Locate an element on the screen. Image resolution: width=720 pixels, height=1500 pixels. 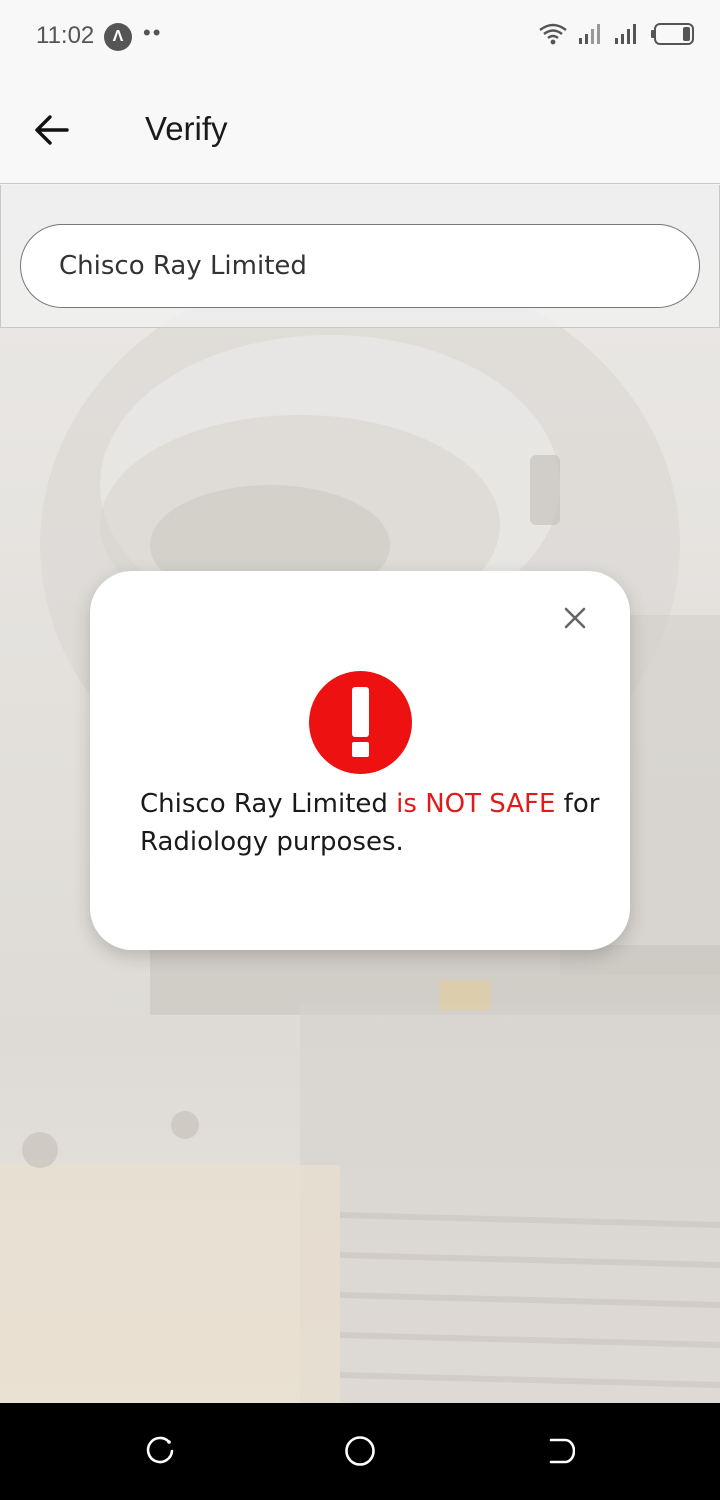
search-input: Chisco Ray Limited is located at coordinates (360, 266).